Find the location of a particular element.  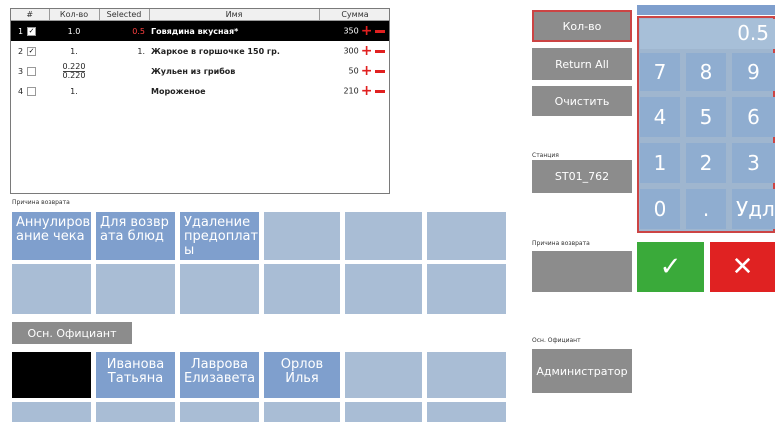

reason-tile-dish-return: Для возвр ата блюд is located at coordinates (135, 236).